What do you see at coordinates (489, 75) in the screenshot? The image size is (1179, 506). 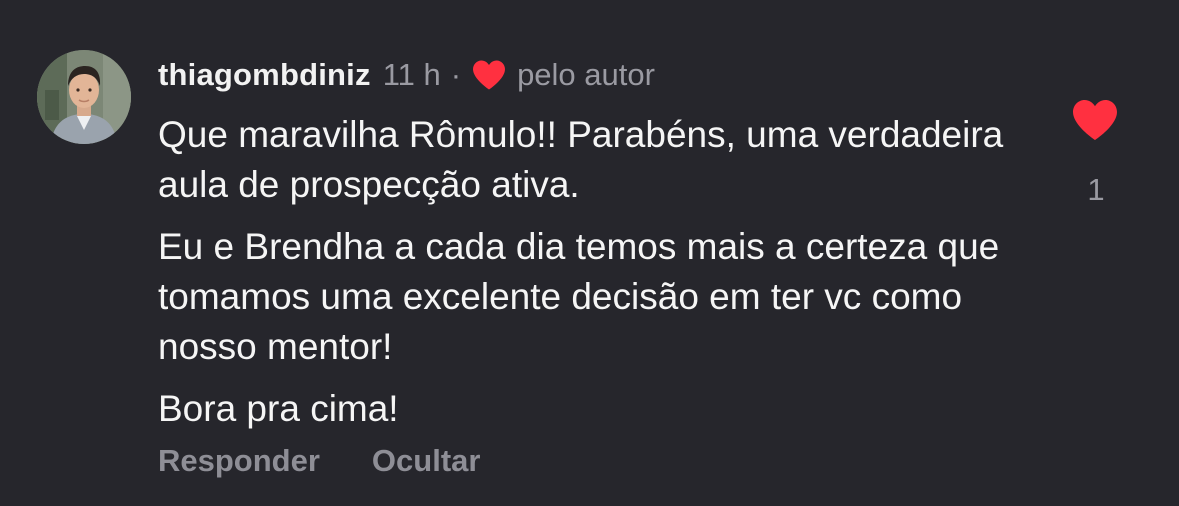 I see `heart-filled-icon` at bounding box center [489, 75].